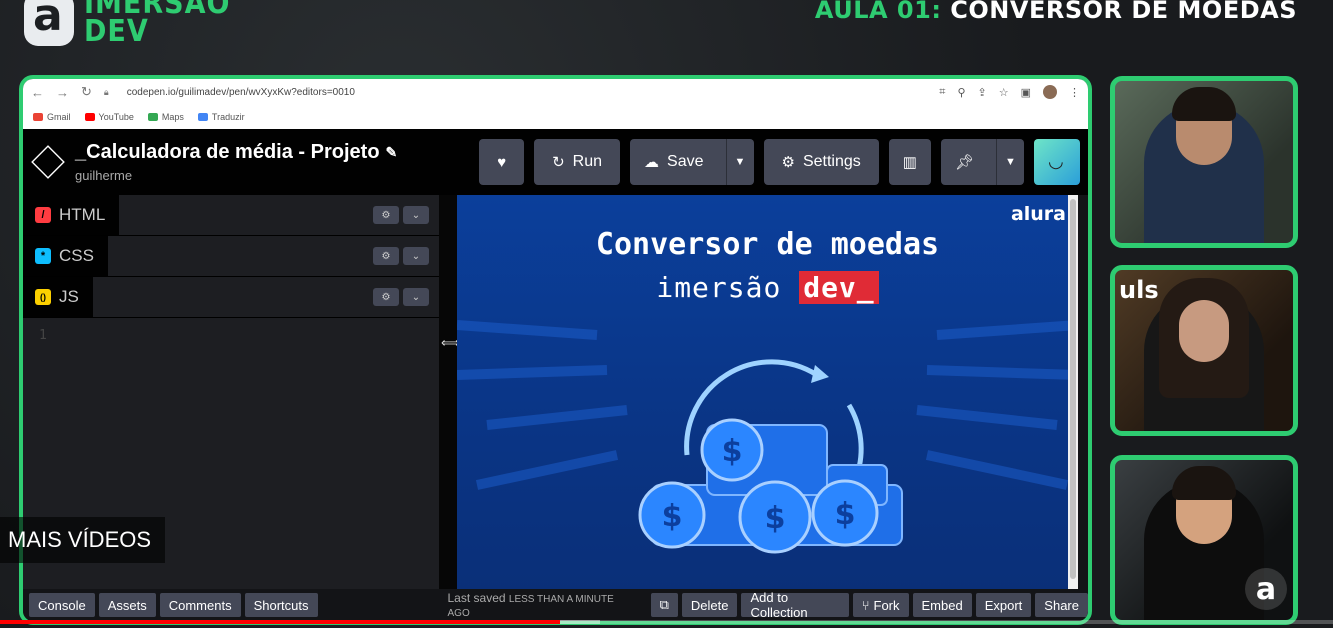  I want to click on sidebar-icon: ▣, so click(1026, 92).